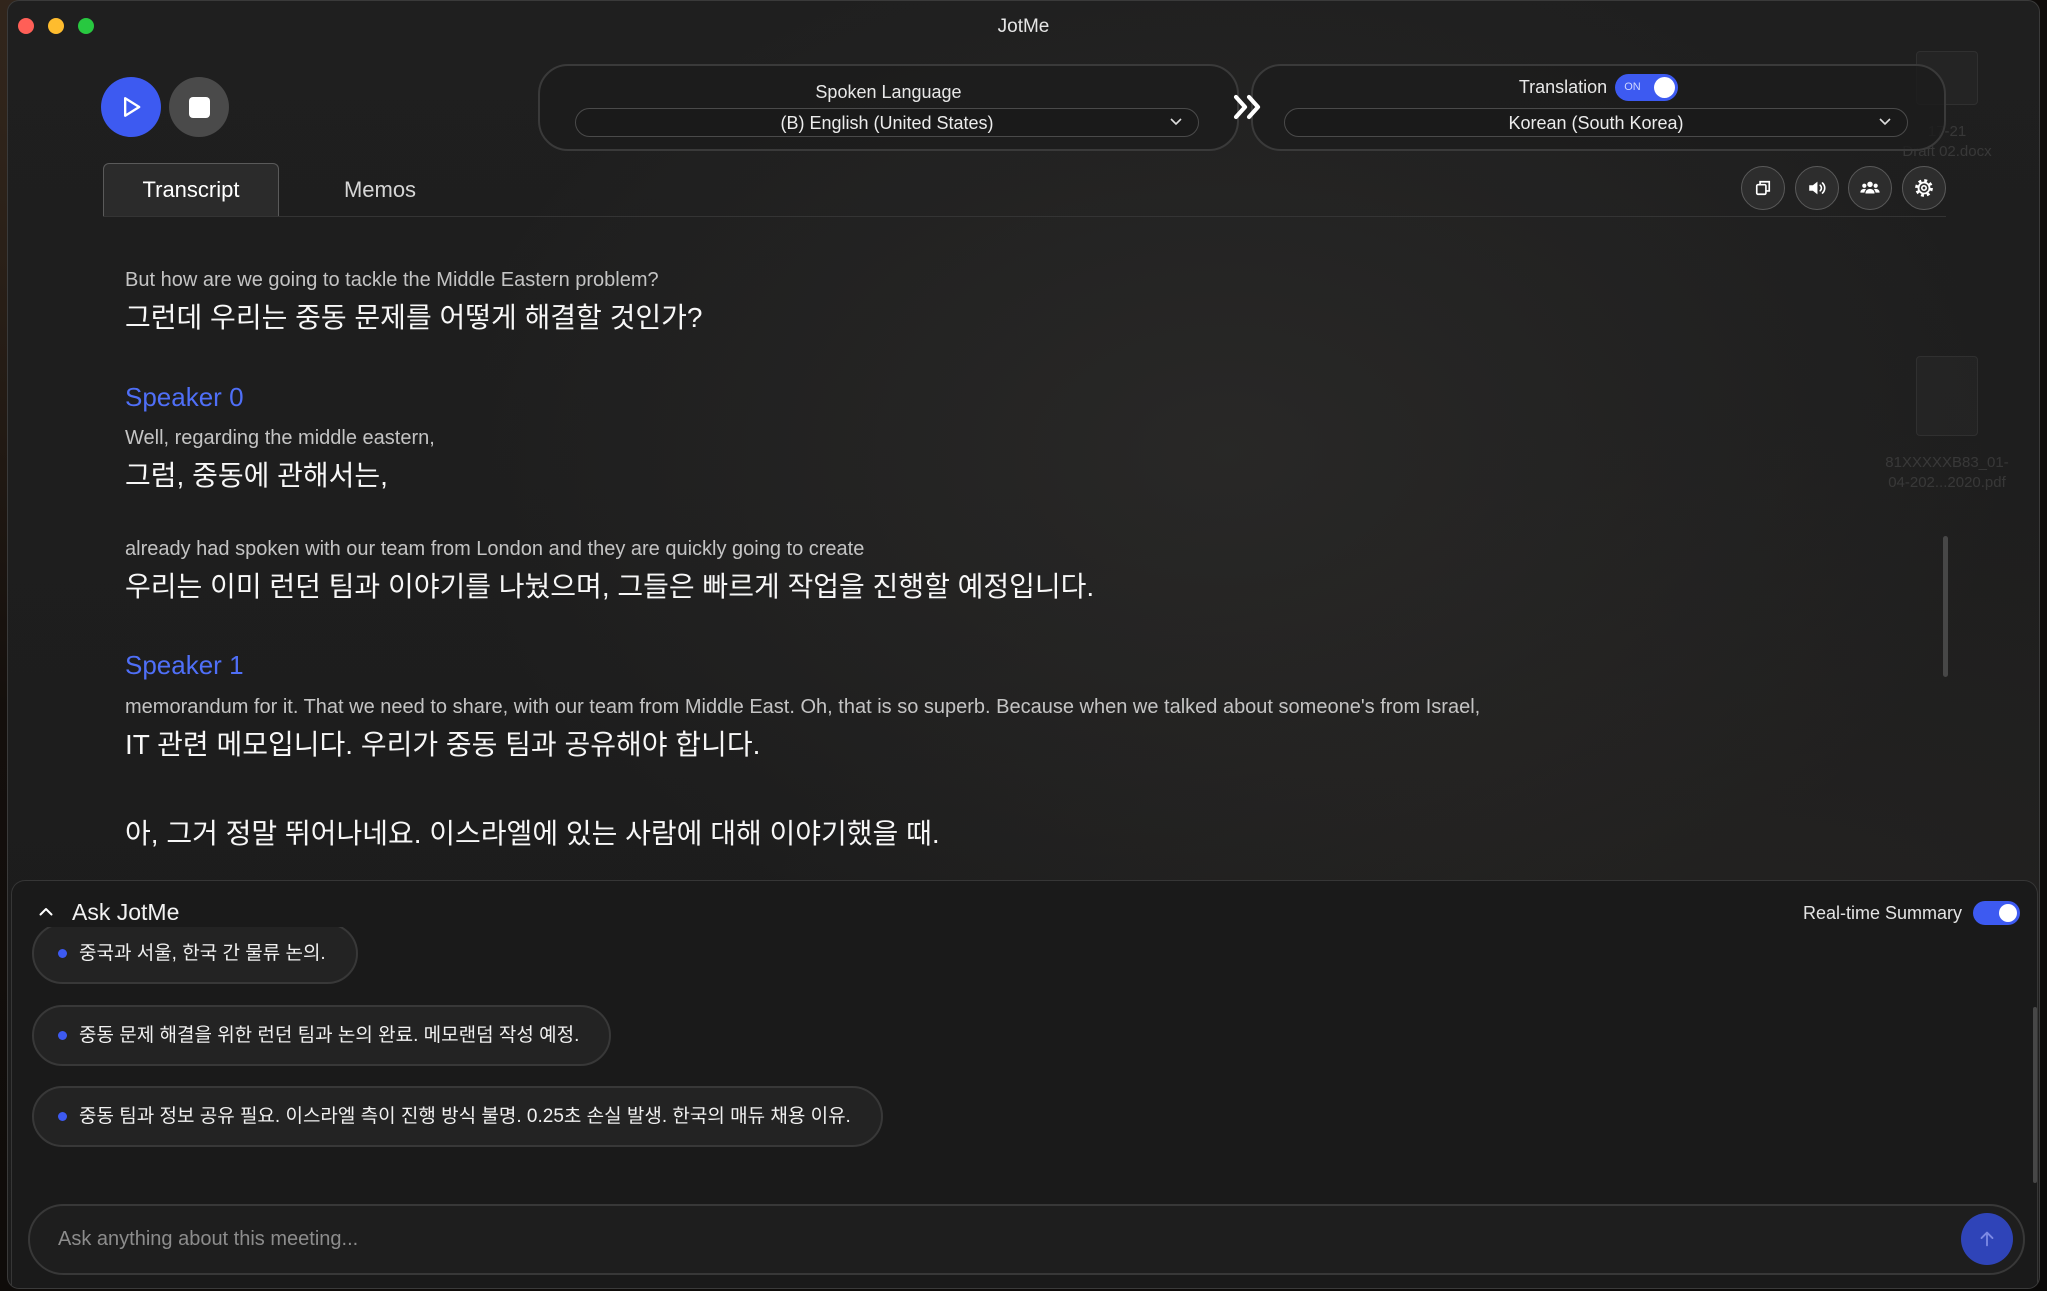 This screenshot has width=2047, height=1291. I want to click on summary-item: 중국과 서울, 한국 간 물류 논의., so click(195, 955).